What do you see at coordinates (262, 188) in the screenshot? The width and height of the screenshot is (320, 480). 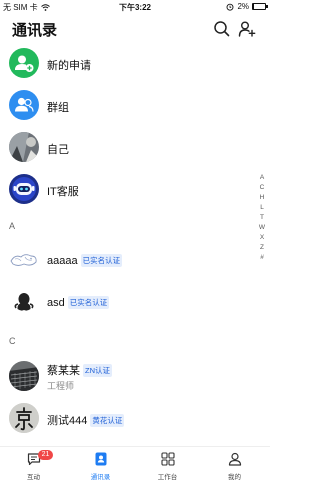 I see `index-letter-c: C` at bounding box center [262, 188].